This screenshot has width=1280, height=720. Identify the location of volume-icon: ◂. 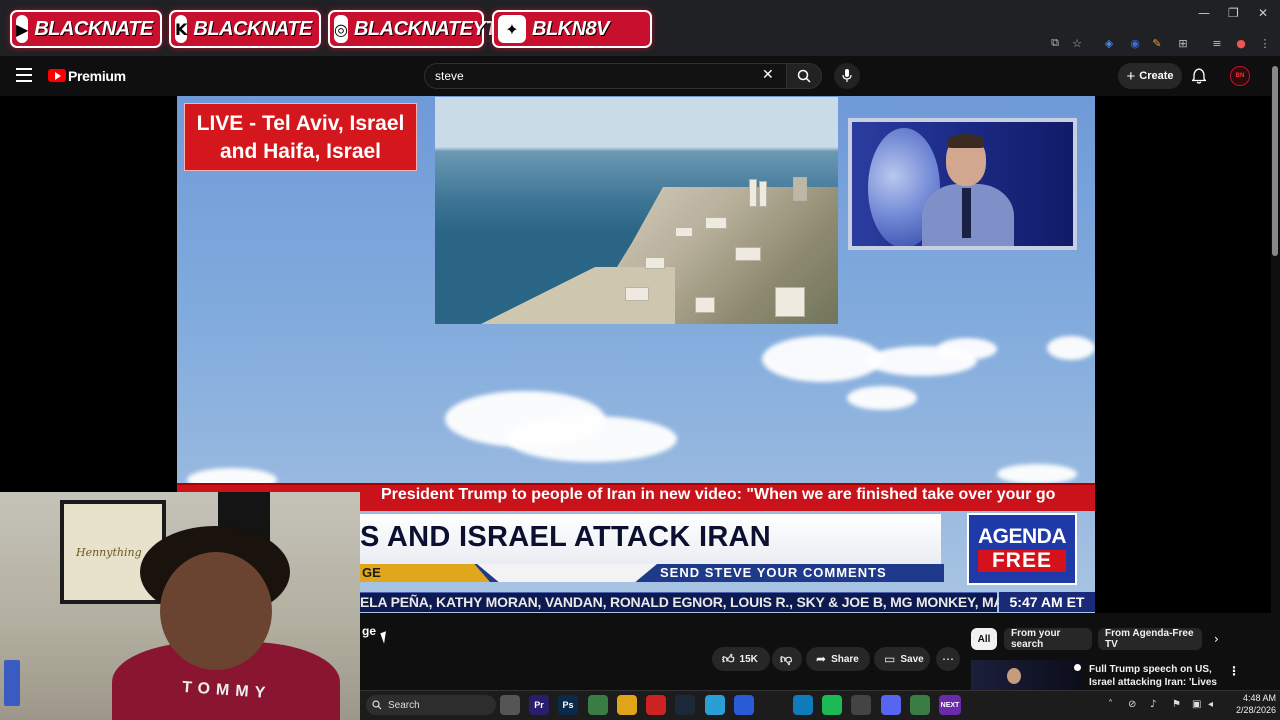
(1210, 704).